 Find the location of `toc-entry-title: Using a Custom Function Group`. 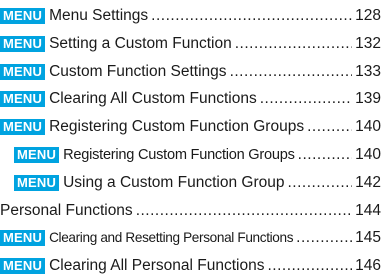

toc-entry-title: Using a Custom Function Group is located at coordinates (174, 182).